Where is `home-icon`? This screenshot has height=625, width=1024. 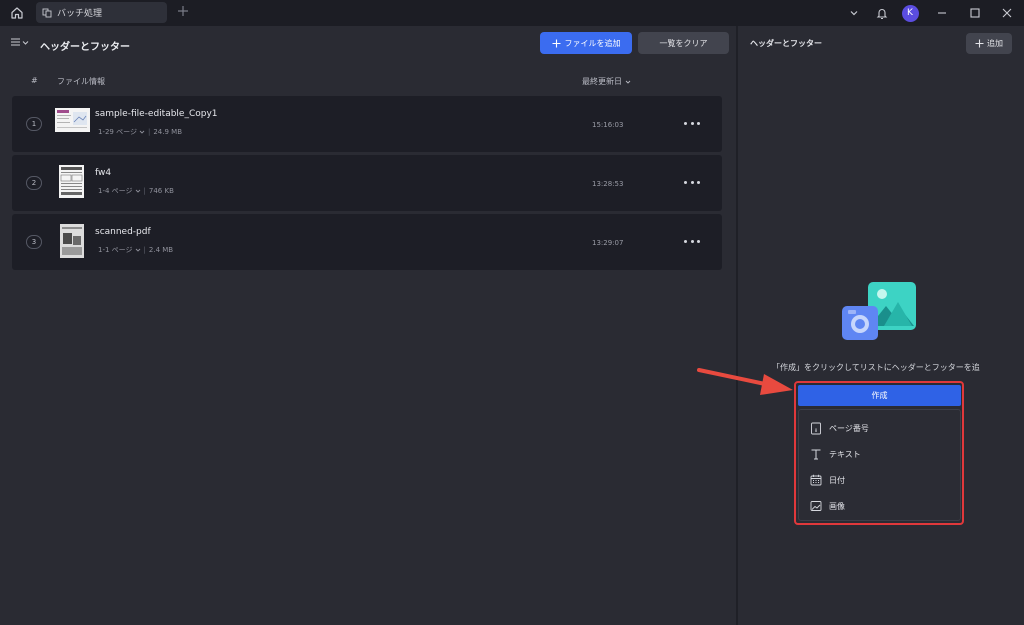 home-icon is located at coordinates (17, 13).